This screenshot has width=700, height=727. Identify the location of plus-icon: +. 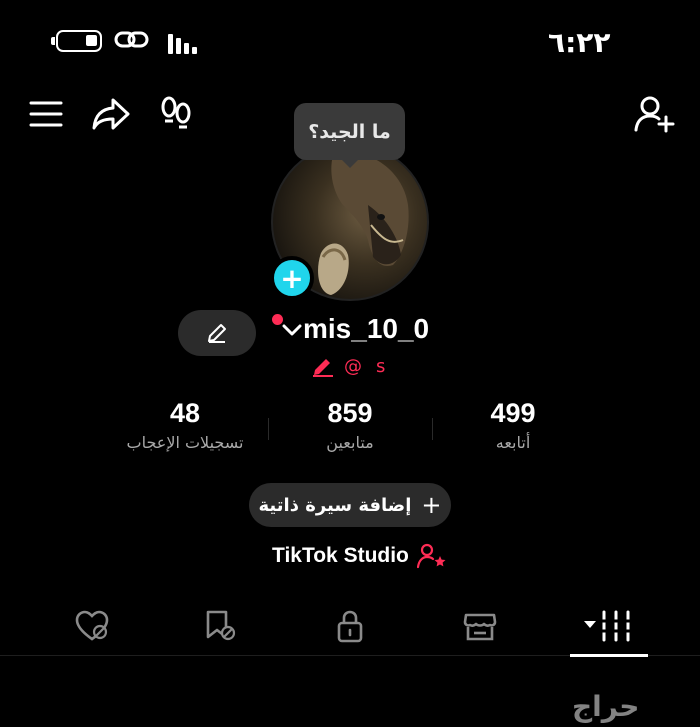
(431, 505).